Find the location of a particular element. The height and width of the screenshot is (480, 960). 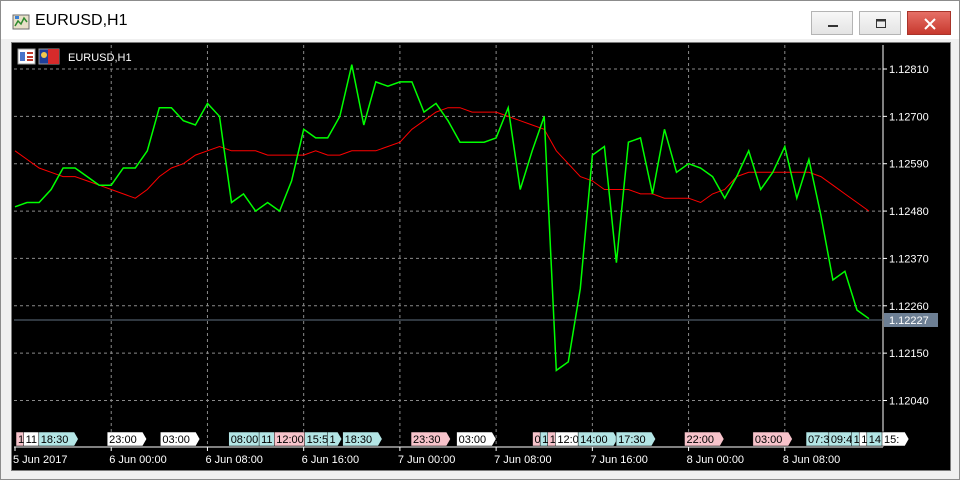

maximize-button is located at coordinates (880, 23).